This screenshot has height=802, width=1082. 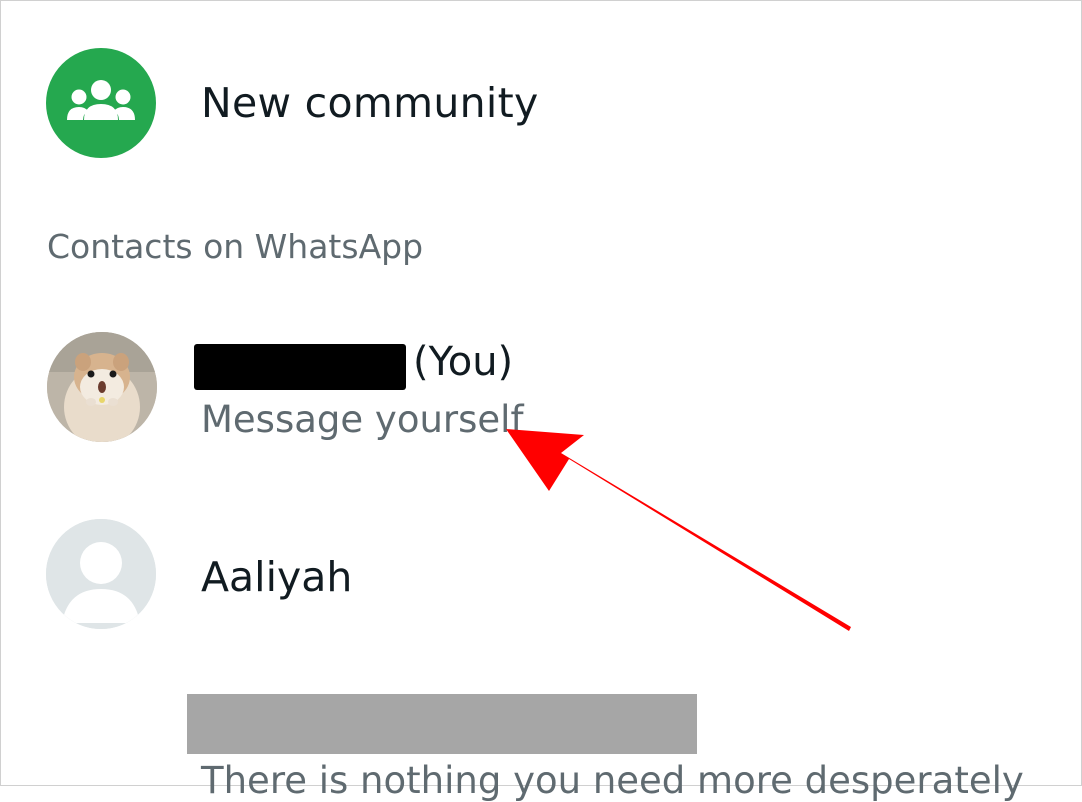 I want to click on default-avatar-icon, so click(x=101, y=574).